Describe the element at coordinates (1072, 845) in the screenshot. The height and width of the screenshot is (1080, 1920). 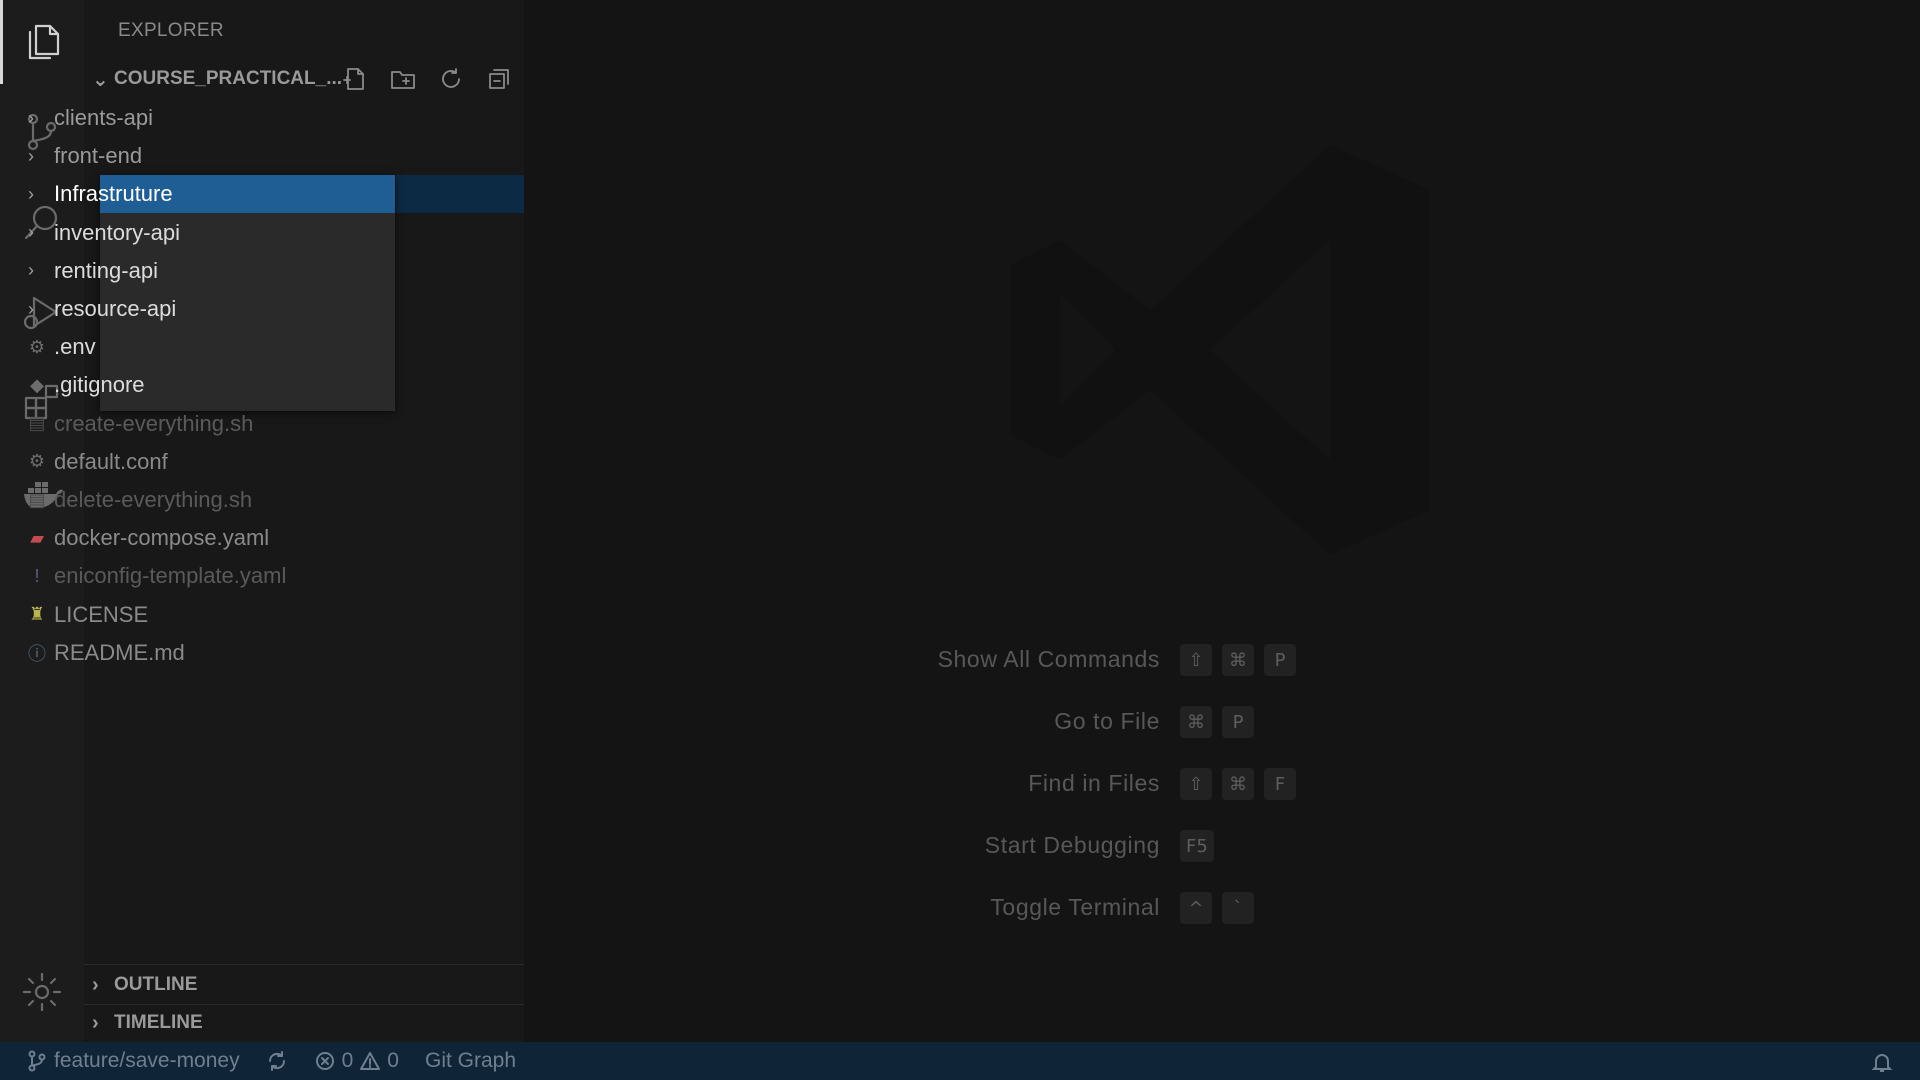
I see `shortcut-label: Start Debugging` at that location.